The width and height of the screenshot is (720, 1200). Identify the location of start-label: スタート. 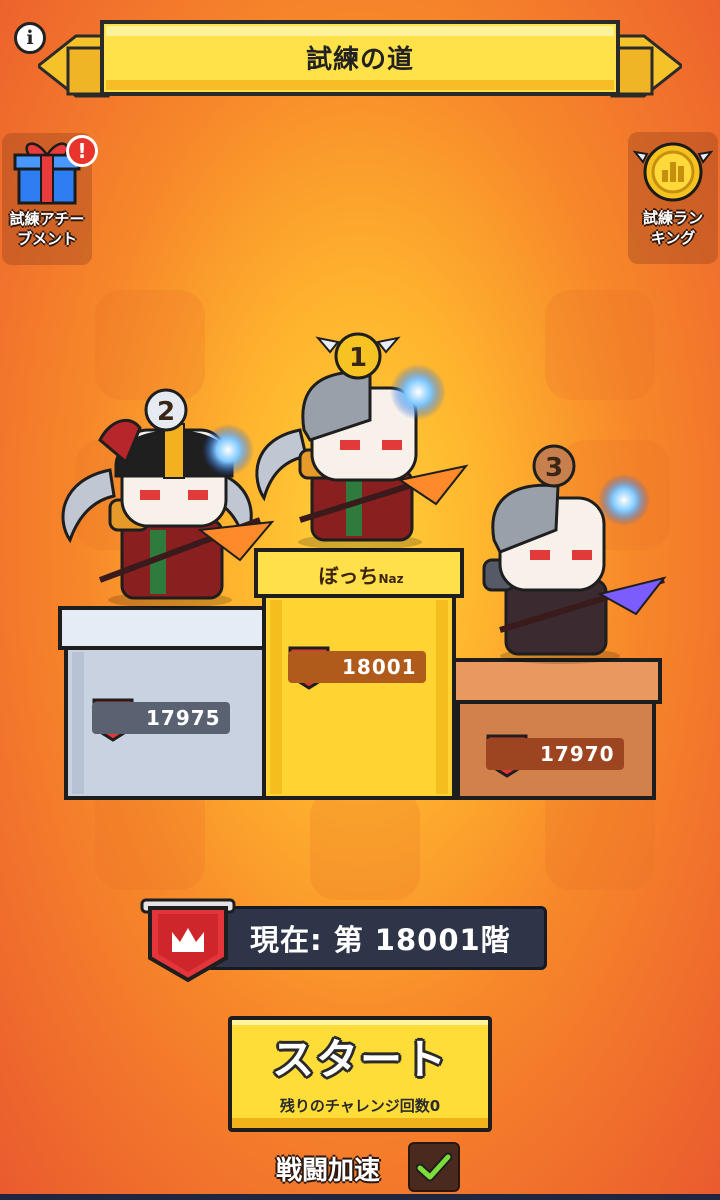
(359, 1059).